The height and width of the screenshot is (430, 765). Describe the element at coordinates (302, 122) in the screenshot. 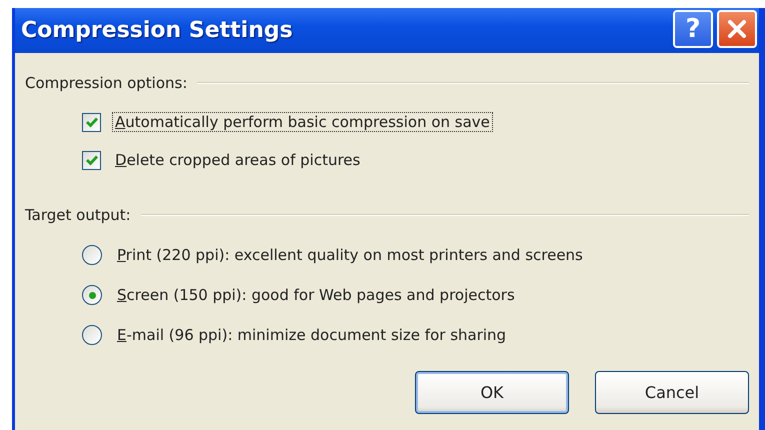

I see `option-label: Automatically perform basic compression on save` at that location.